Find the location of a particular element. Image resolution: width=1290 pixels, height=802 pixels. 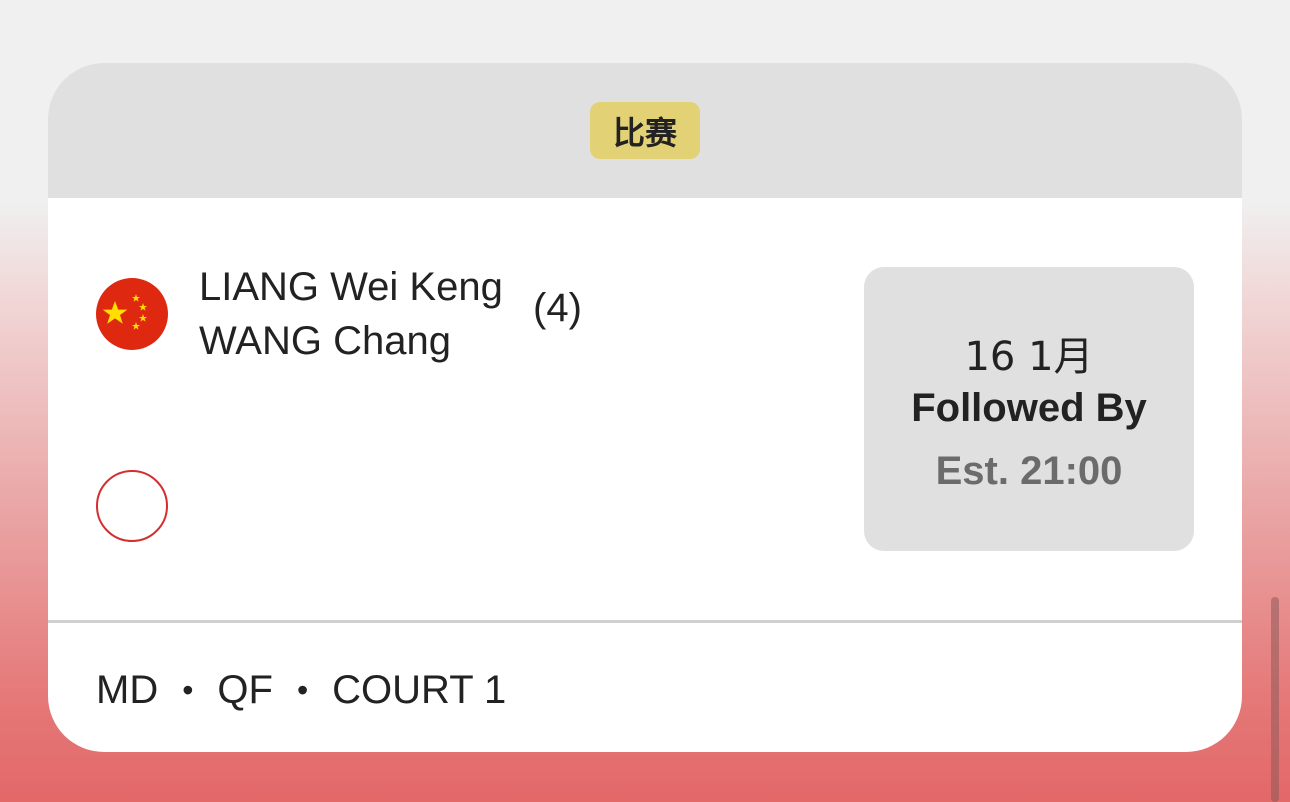

team1-seed: (4) is located at coordinates (557, 308).